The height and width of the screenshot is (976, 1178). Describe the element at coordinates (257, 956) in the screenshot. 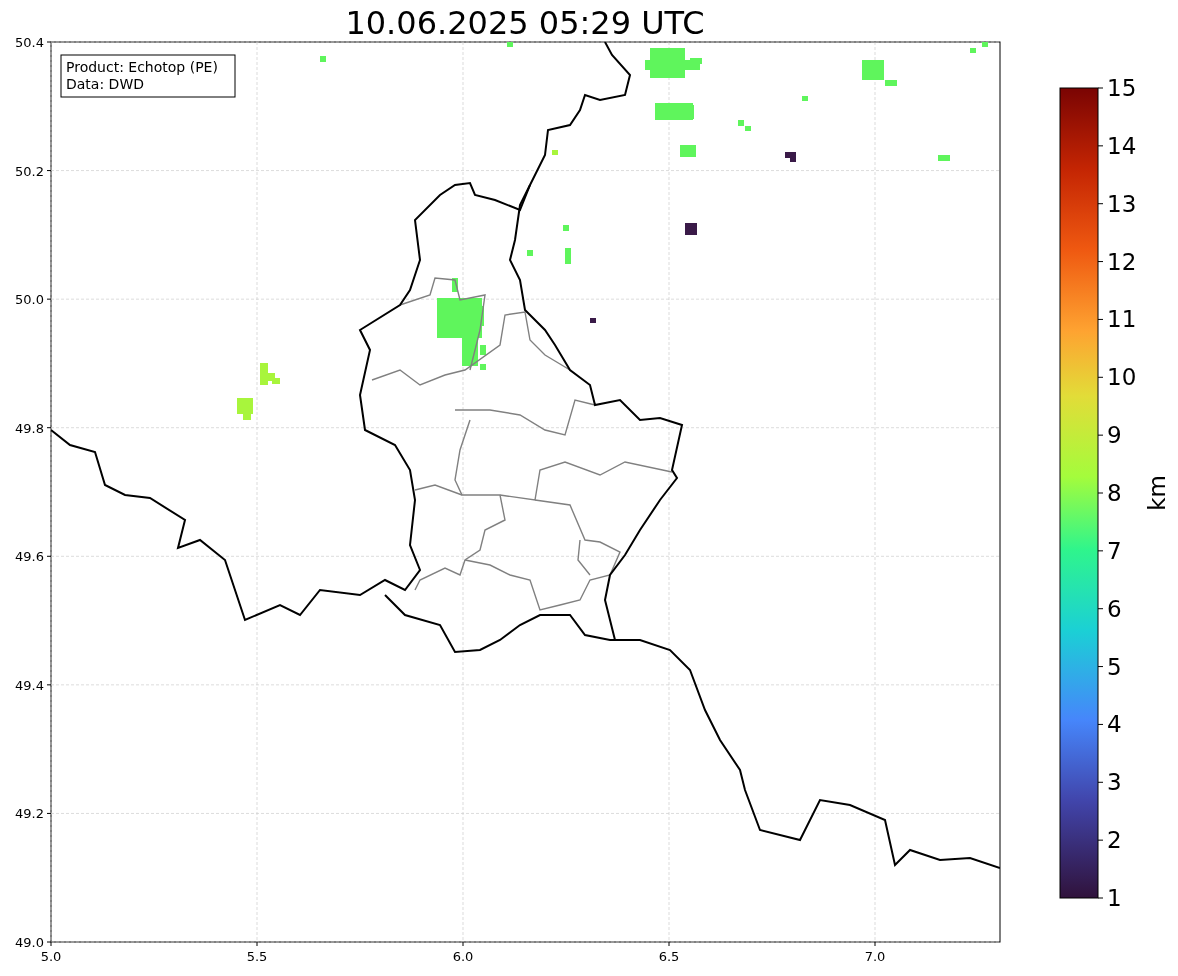

I see `axis-tick-label: 5.5` at that location.